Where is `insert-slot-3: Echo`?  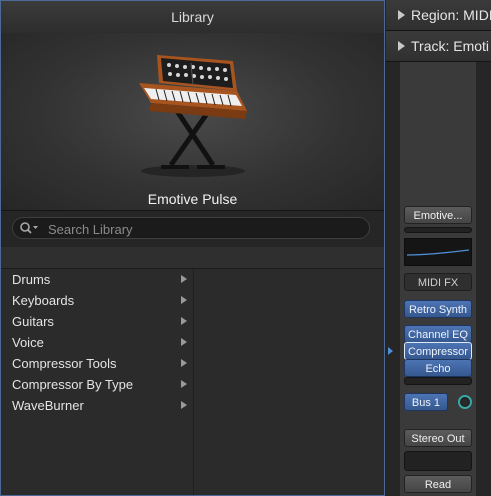
insert-slot-3: Echo is located at coordinates (438, 368).